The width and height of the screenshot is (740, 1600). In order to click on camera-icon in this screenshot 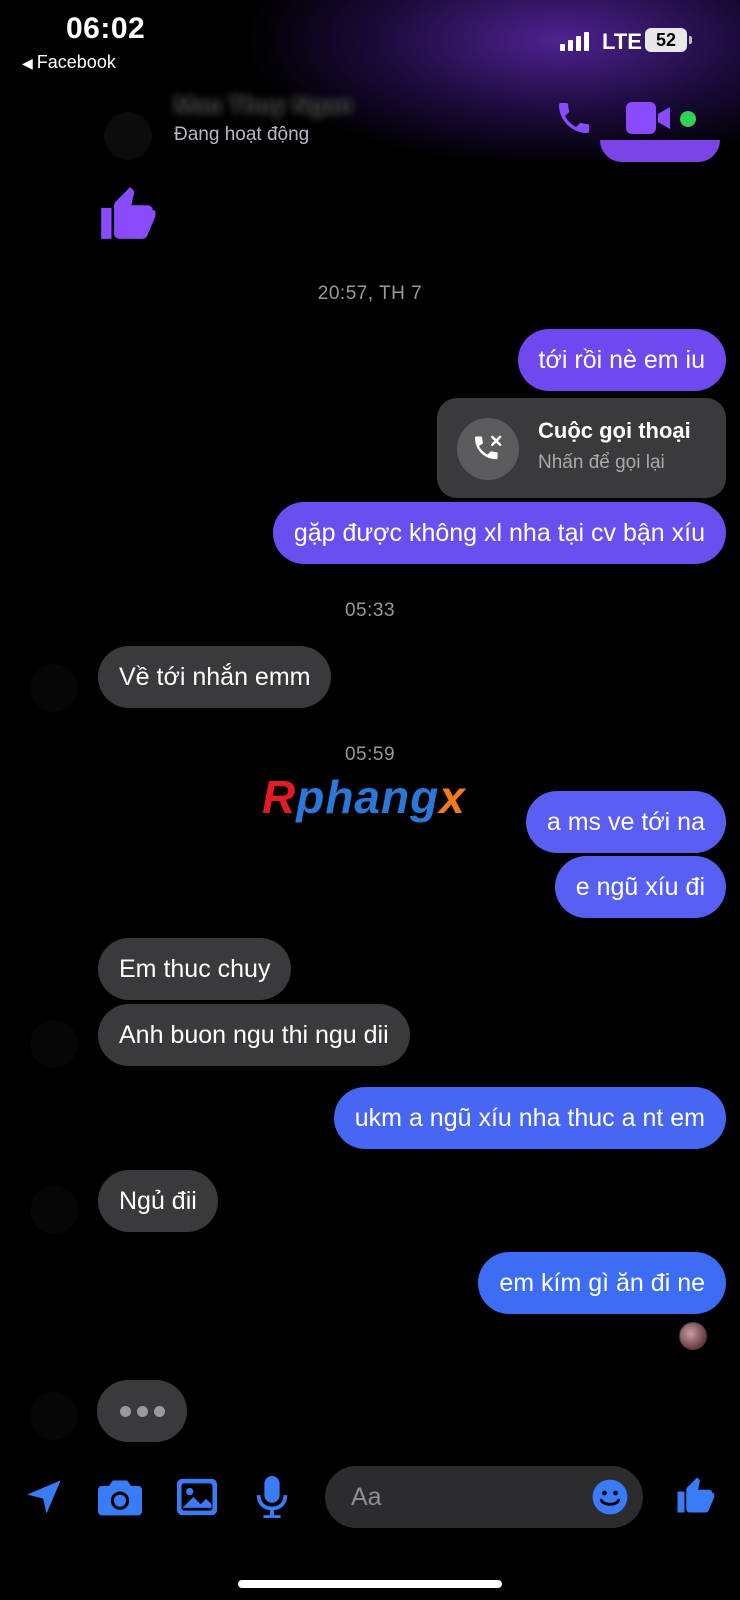, I will do `click(120, 1497)`.